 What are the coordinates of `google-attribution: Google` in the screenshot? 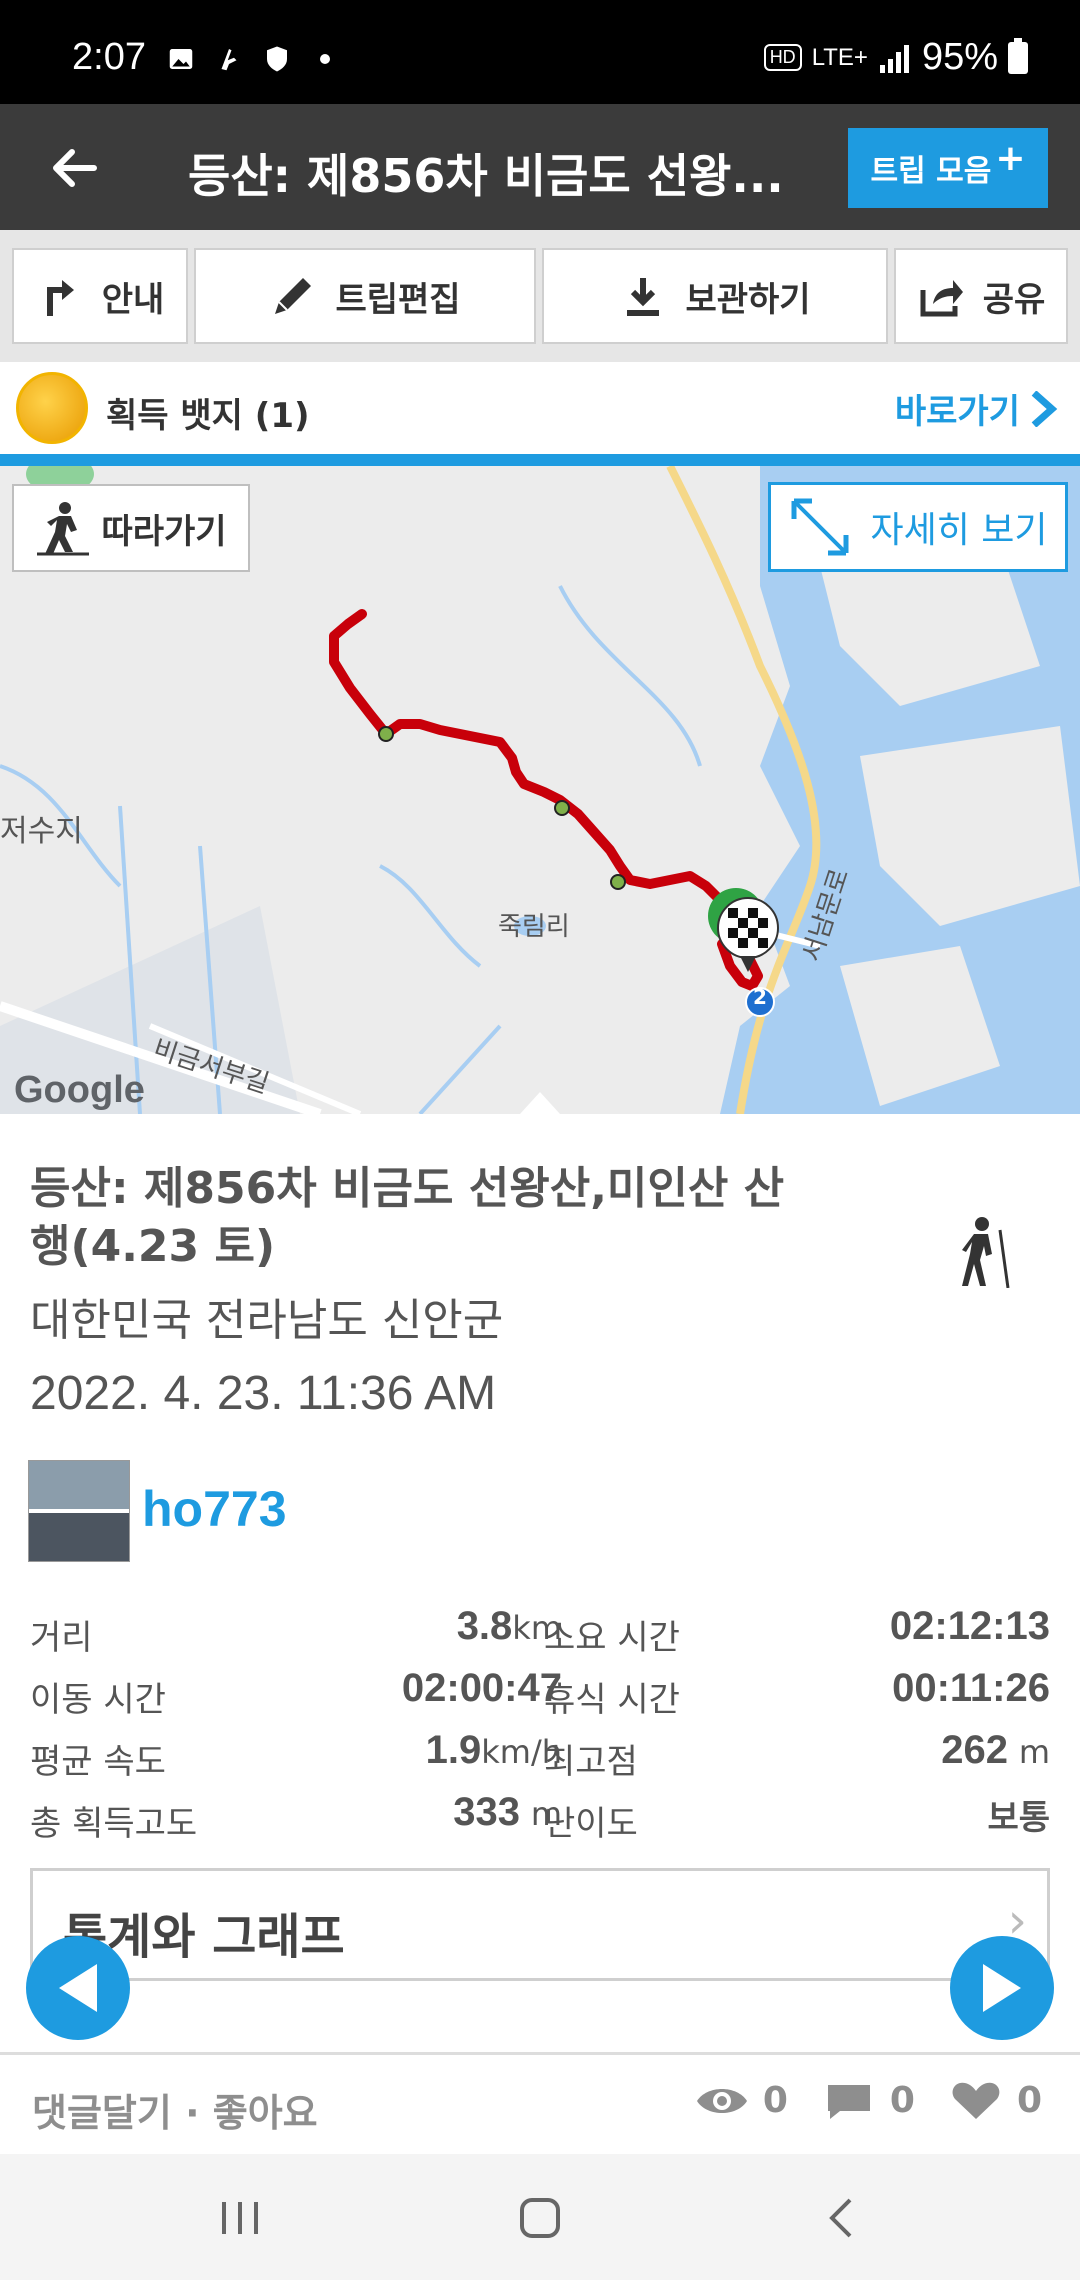 It's located at (79, 1090).